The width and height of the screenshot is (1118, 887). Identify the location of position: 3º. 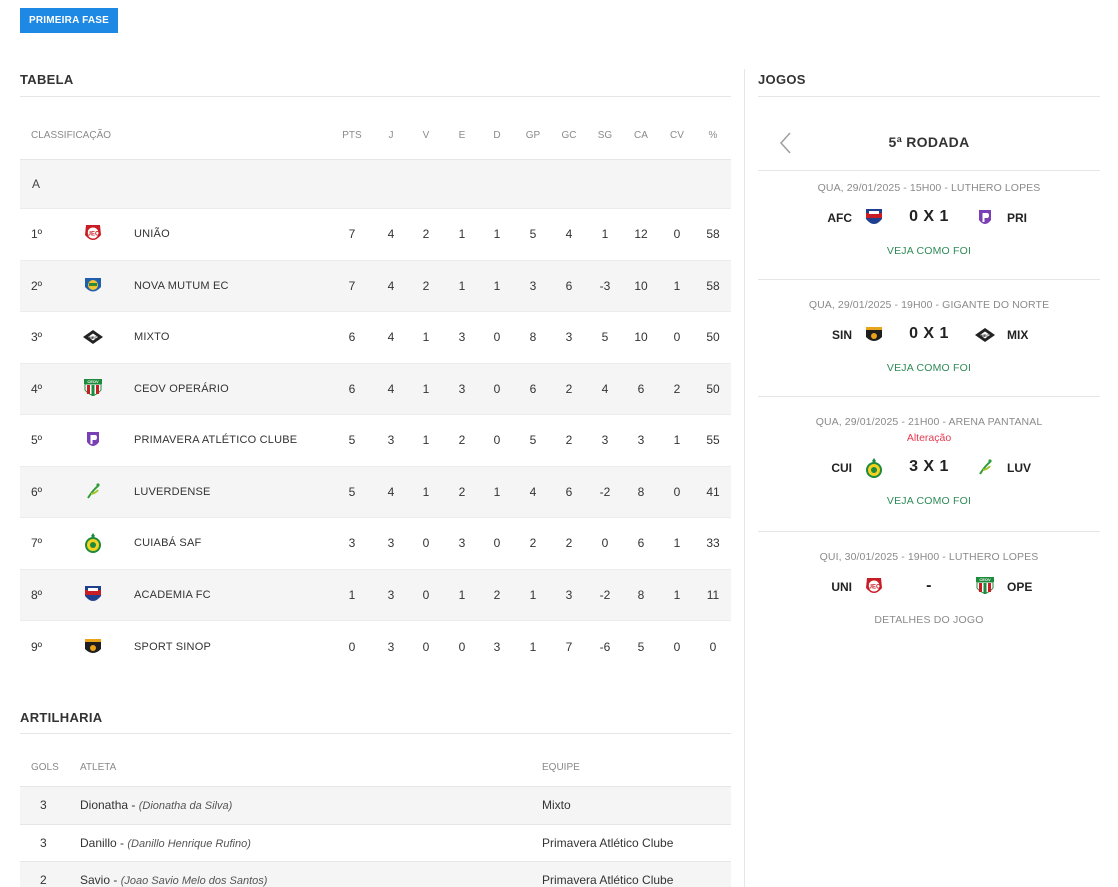
(37, 337).